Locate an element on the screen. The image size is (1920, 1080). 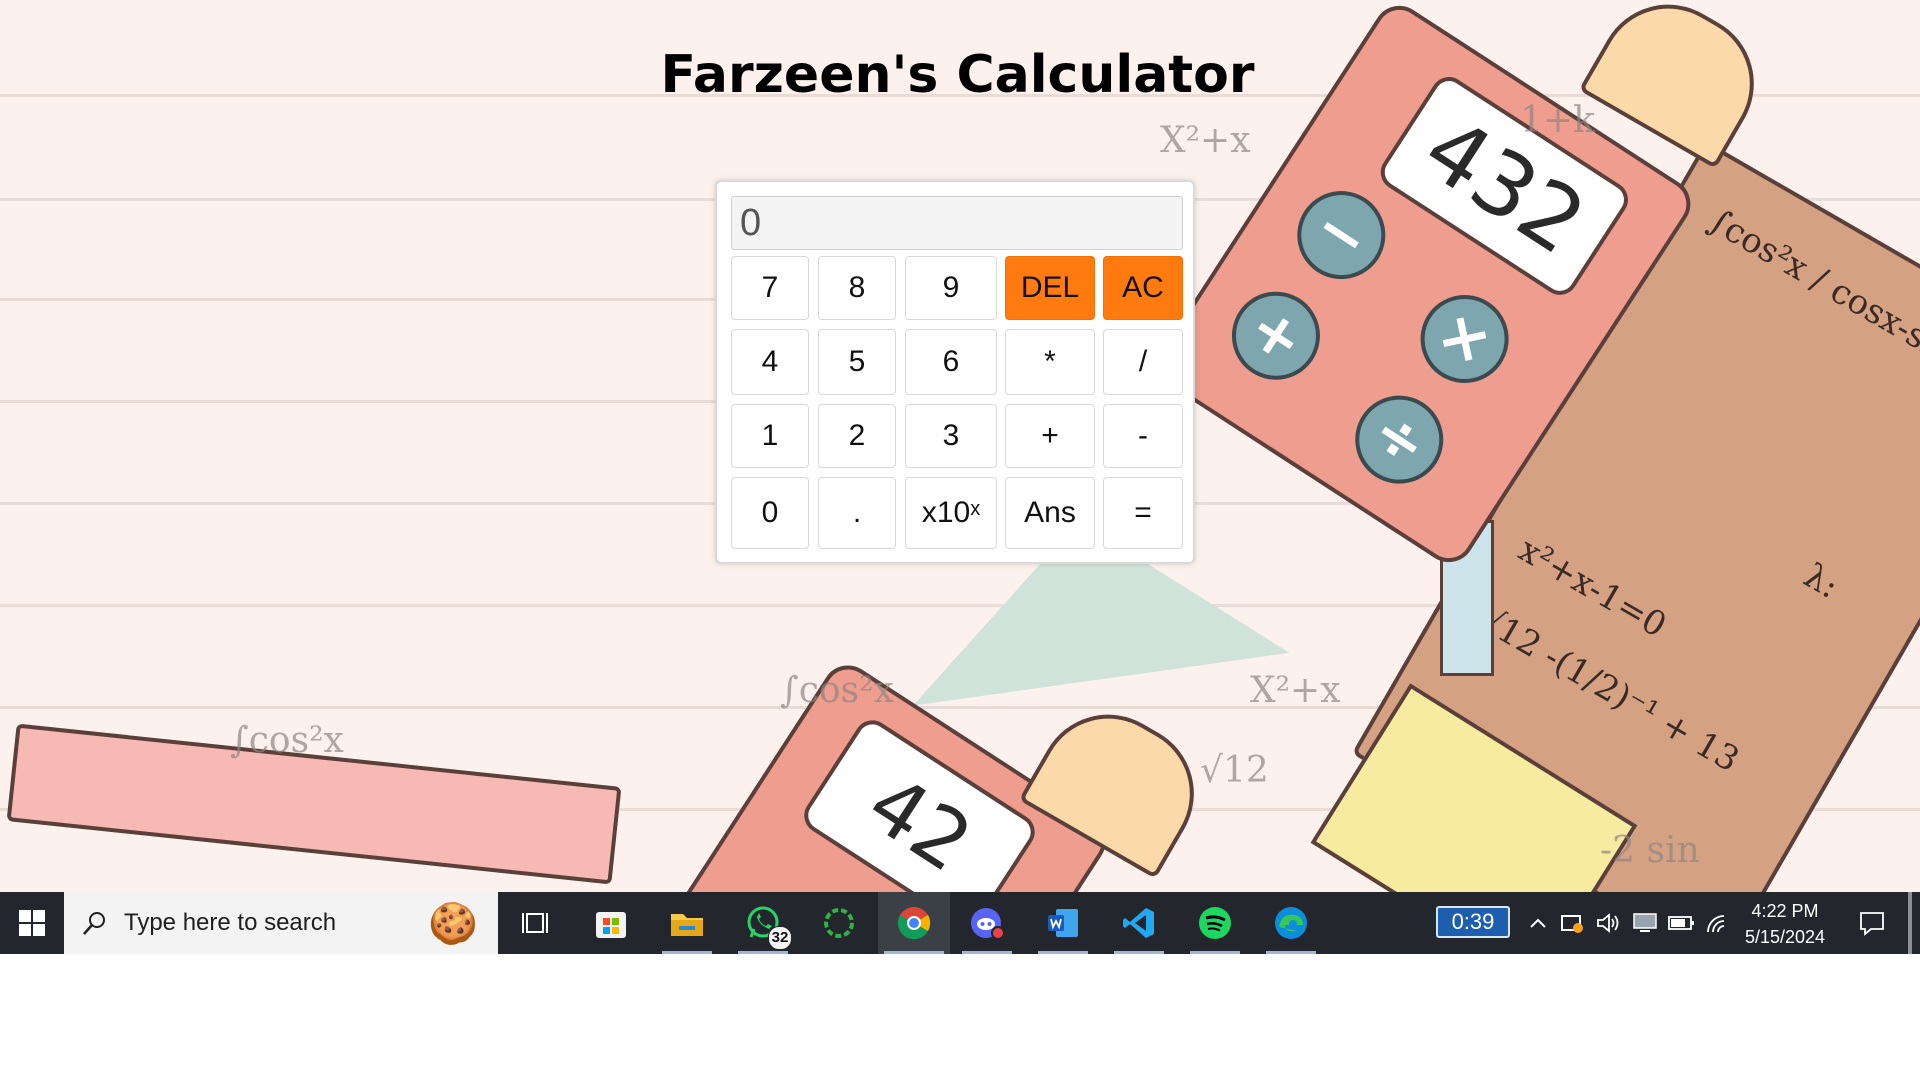
sync-app-button is located at coordinates (839, 923).